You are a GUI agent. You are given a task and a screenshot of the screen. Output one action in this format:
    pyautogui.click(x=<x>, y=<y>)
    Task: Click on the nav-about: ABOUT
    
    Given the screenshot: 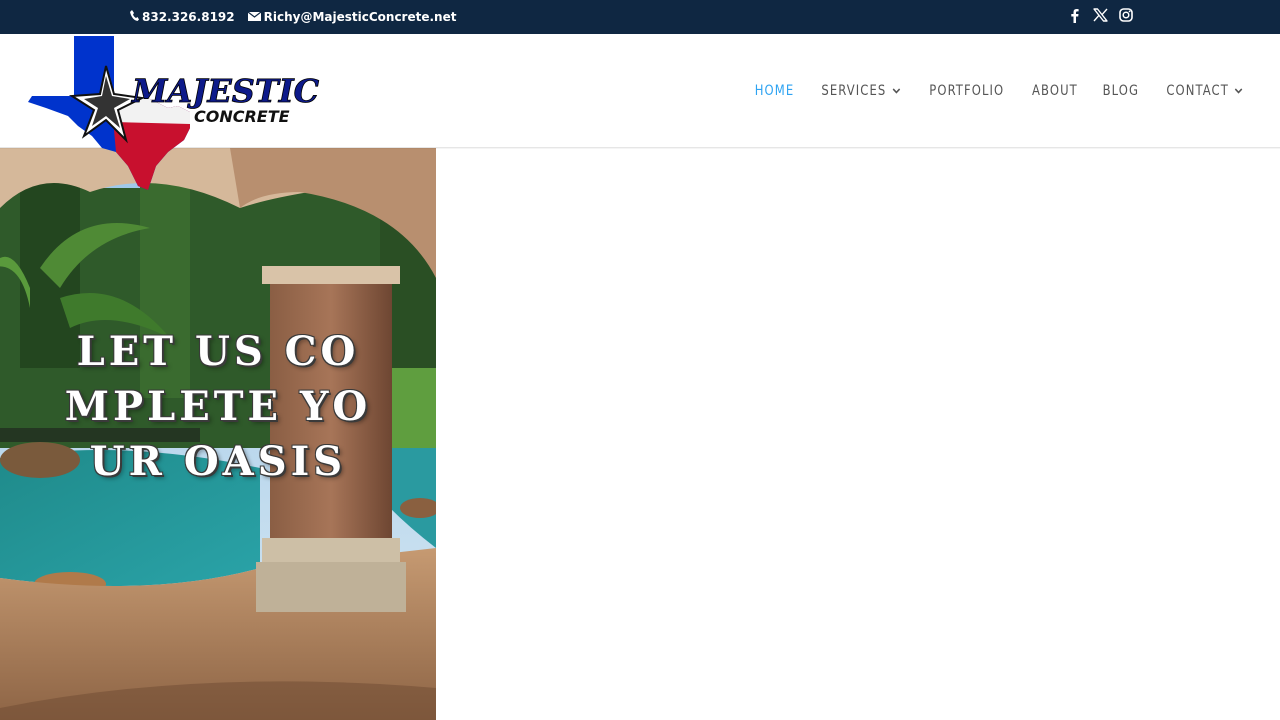 What is the action you would take?
    pyautogui.click(x=1055, y=91)
    